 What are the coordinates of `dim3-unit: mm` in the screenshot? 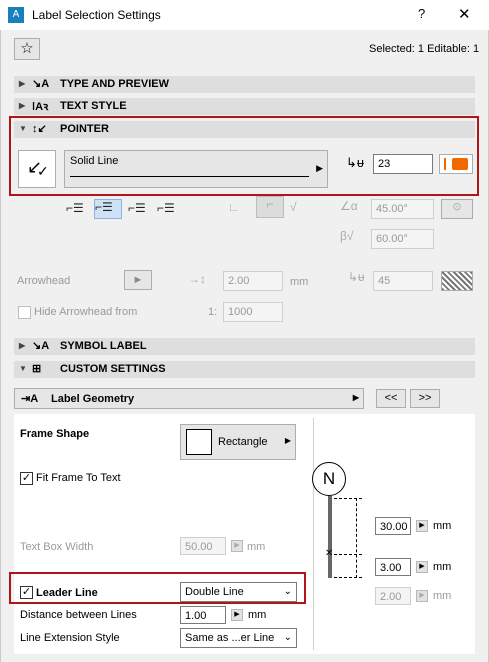 It's located at (442, 596).